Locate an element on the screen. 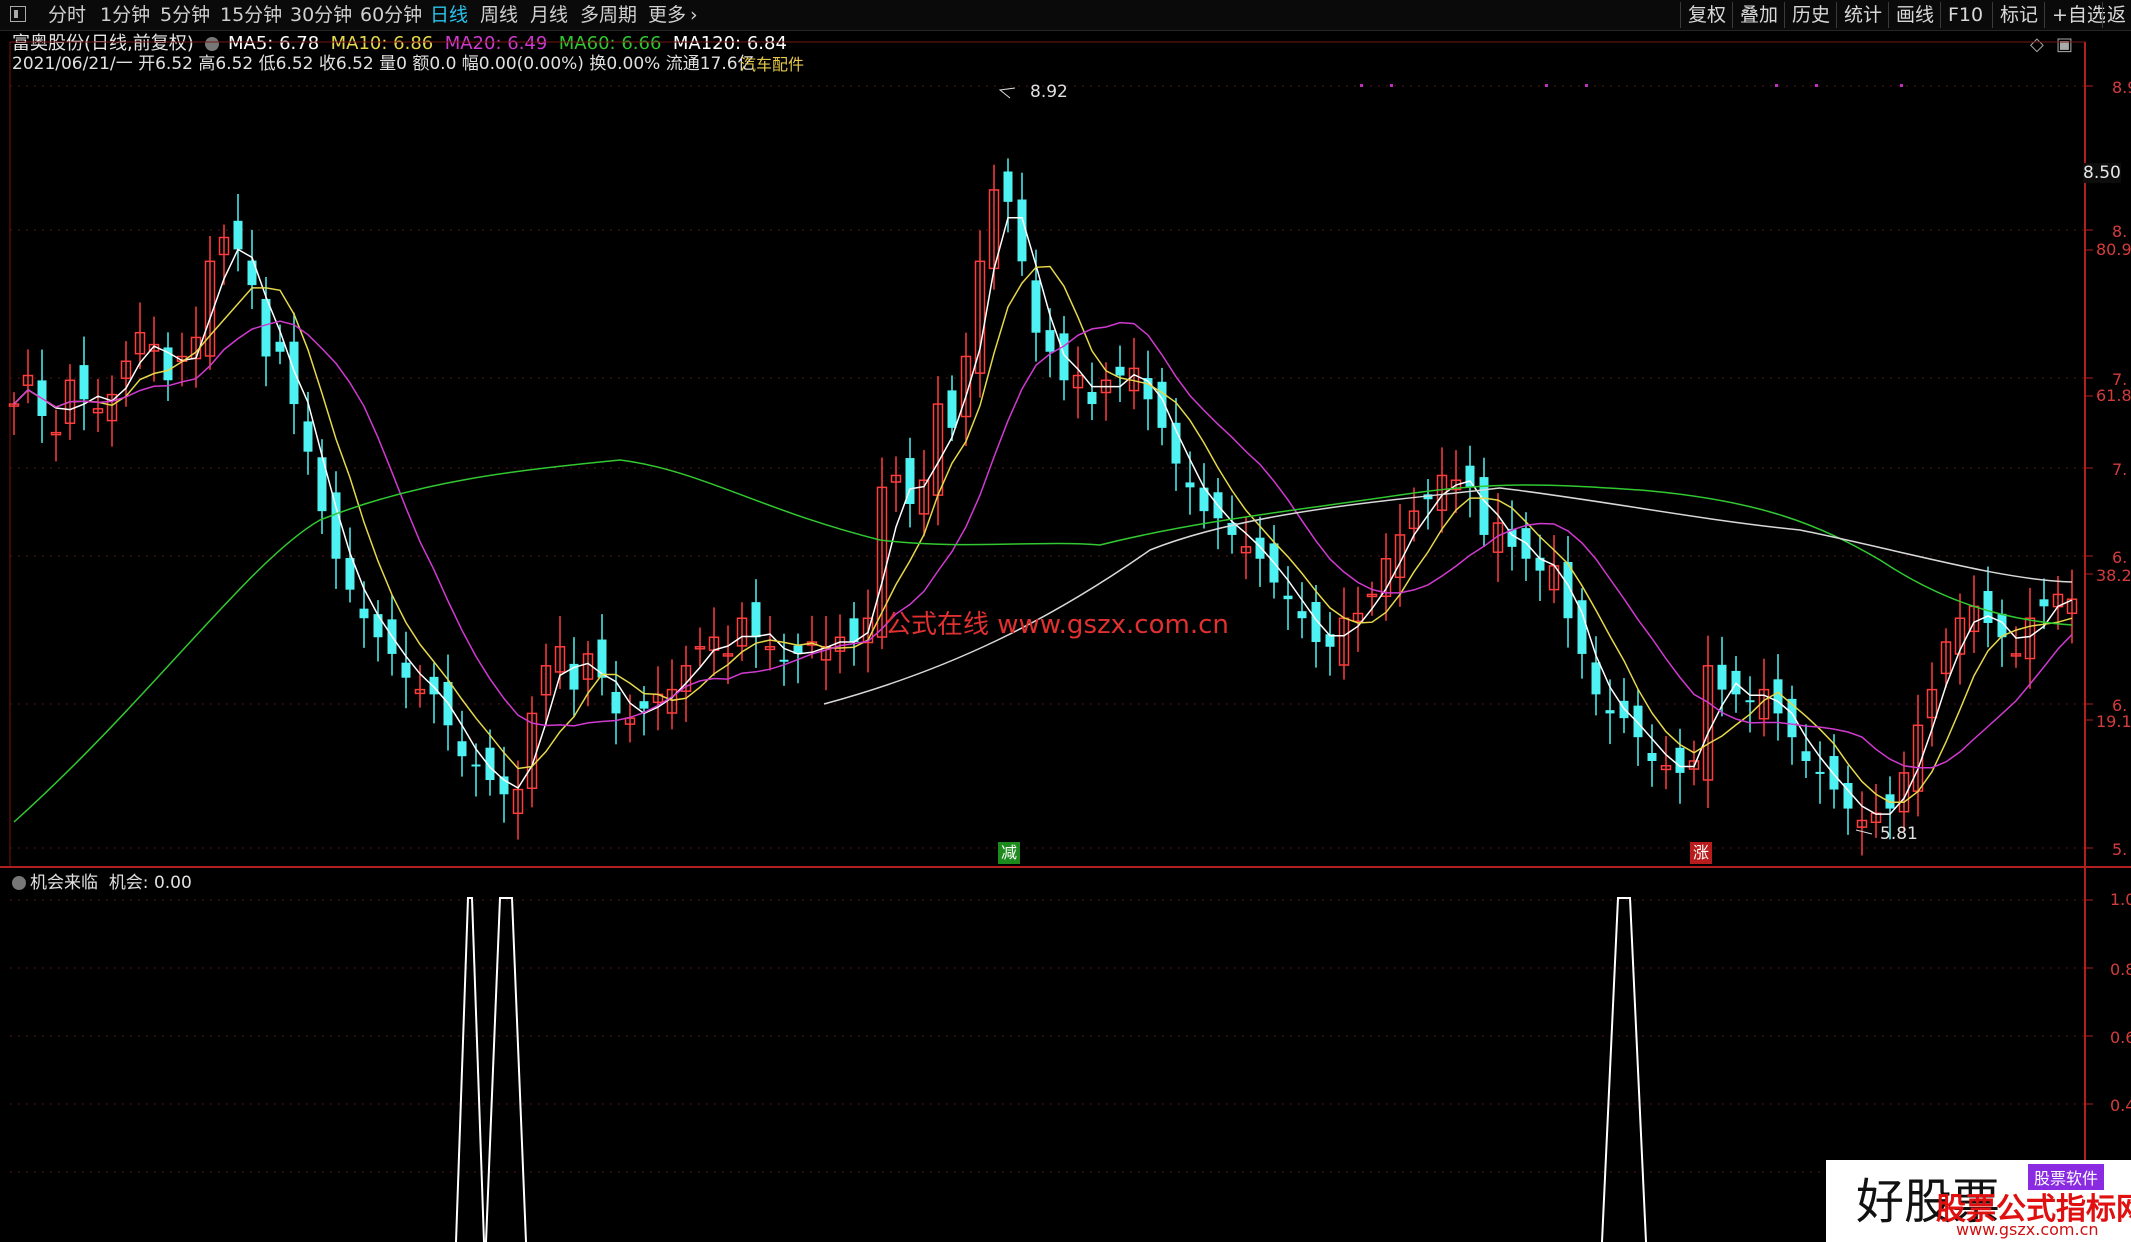 The width and height of the screenshot is (2131, 1242). ind-axis-label: 0.6 is located at coordinates (2120, 1037).